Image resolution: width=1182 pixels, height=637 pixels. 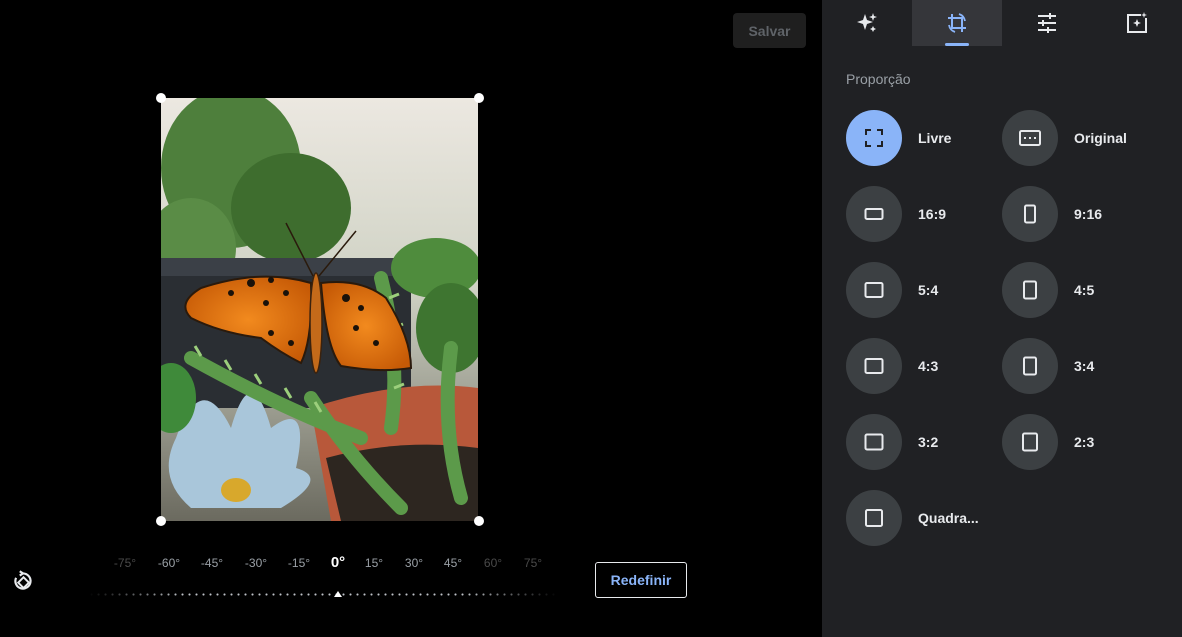 I want to click on tab-crop-rotate, so click(x=957, y=23).